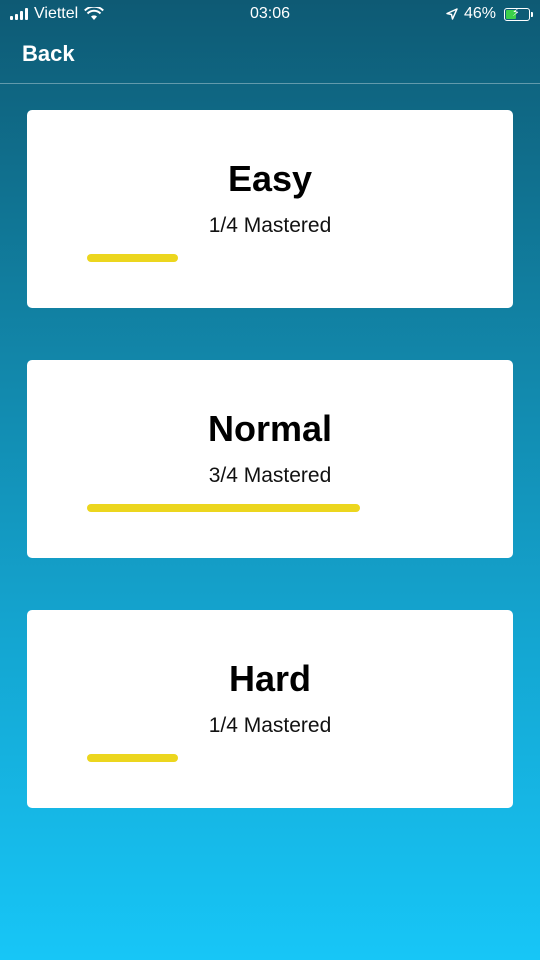 The width and height of the screenshot is (540, 960). What do you see at coordinates (48, 54) in the screenshot?
I see `back-button: Back` at bounding box center [48, 54].